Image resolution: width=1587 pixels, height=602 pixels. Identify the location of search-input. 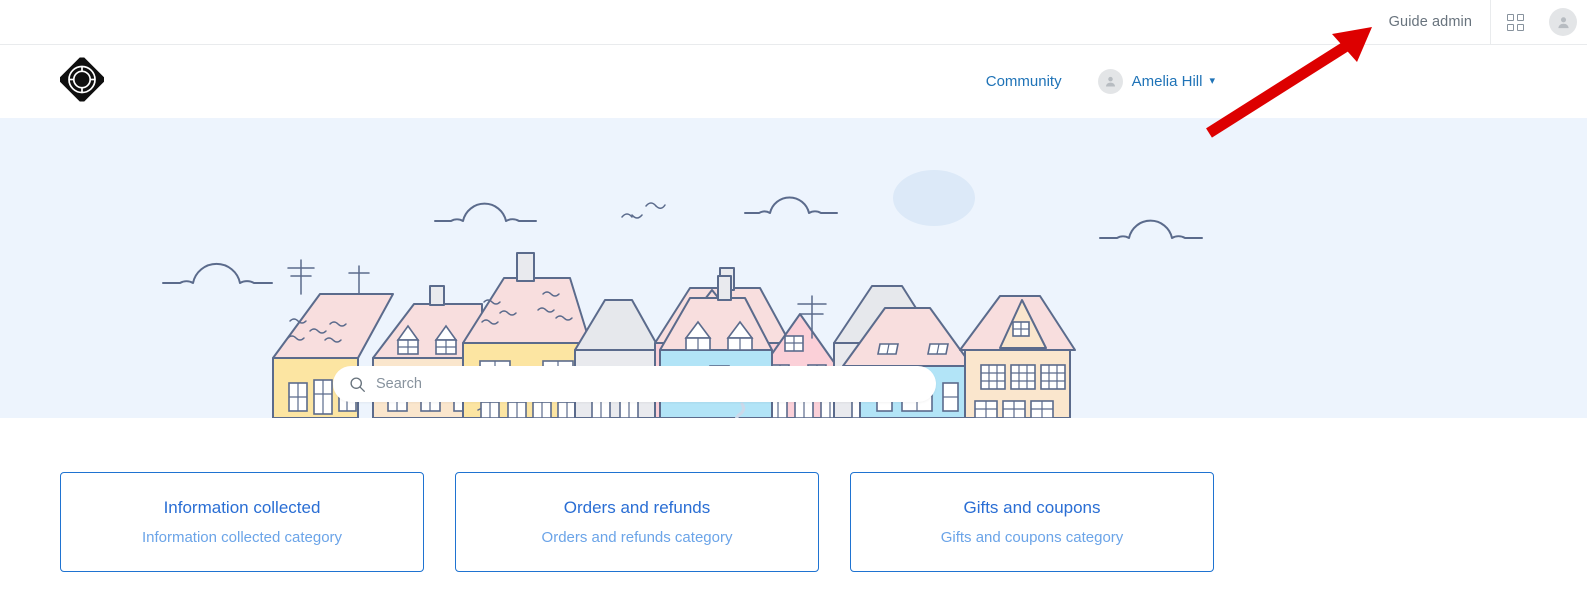
(648, 384).